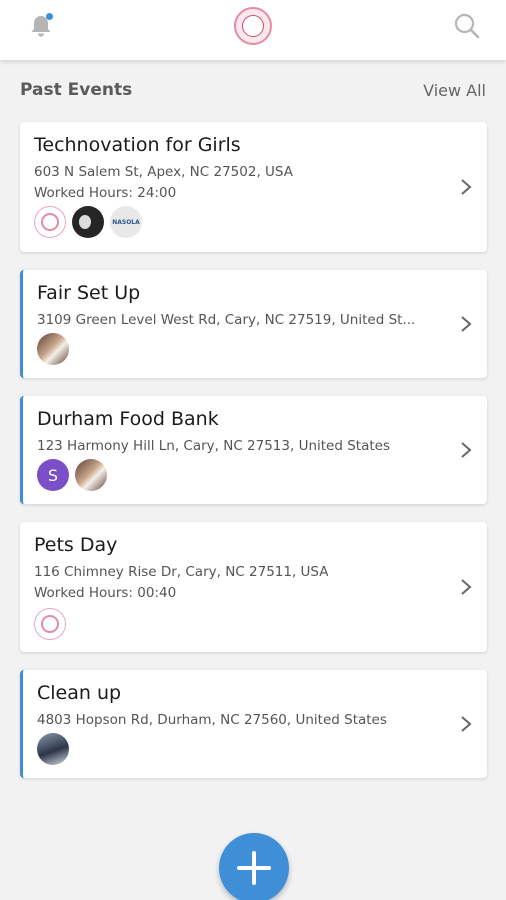 The image size is (506, 900). I want to click on participant-avatars: NASOLA, so click(88, 222).